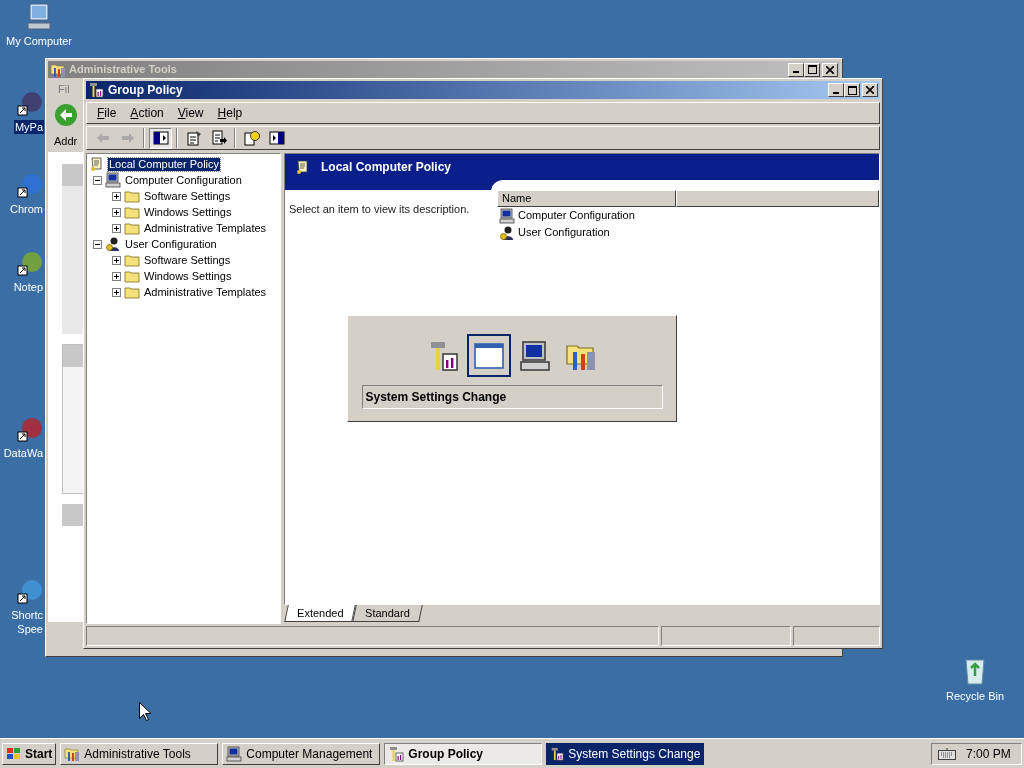 The height and width of the screenshot is (768, 1024). What do you see at coordinates (988, 754) in the screenshot?
I see `clock: 7:00 PM` at bounding box center [988, 754].